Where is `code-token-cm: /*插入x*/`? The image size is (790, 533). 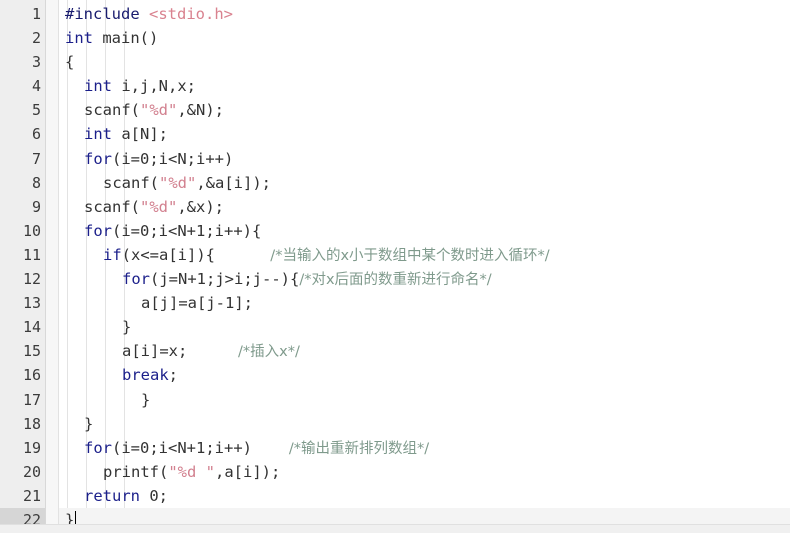 code-token-cm: /*插入x*/ is located at coordinates (243, 352).